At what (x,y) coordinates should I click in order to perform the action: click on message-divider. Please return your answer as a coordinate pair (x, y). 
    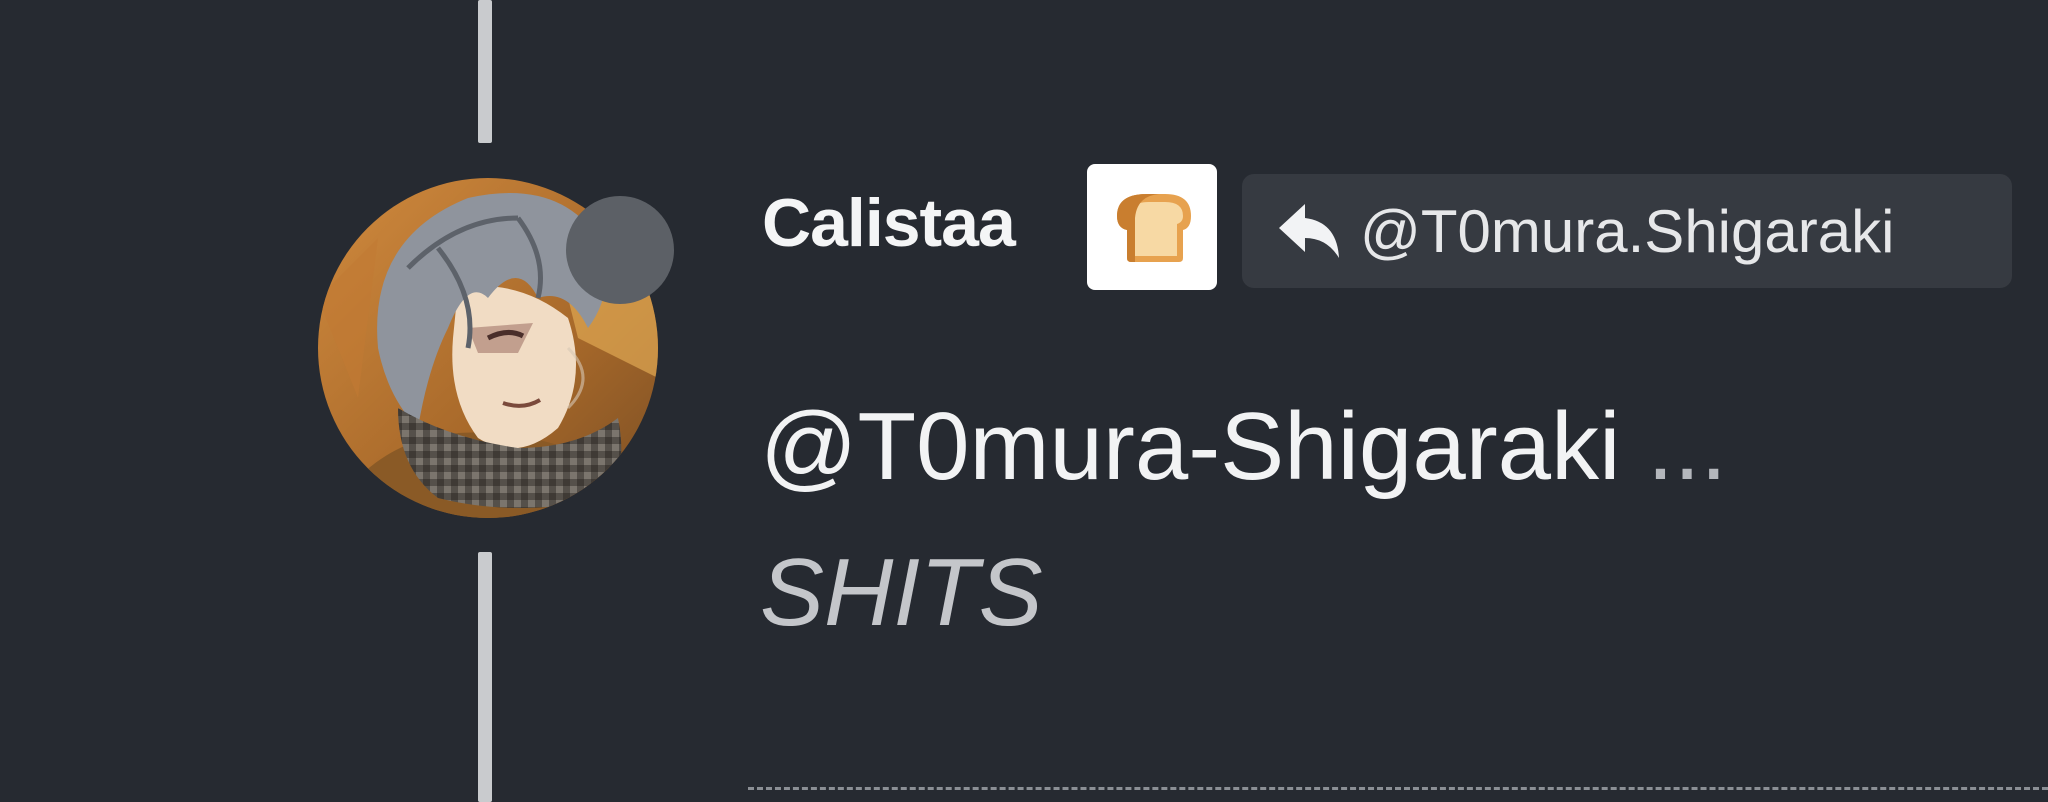
    Looking at the image, I should click on (1398, 788).